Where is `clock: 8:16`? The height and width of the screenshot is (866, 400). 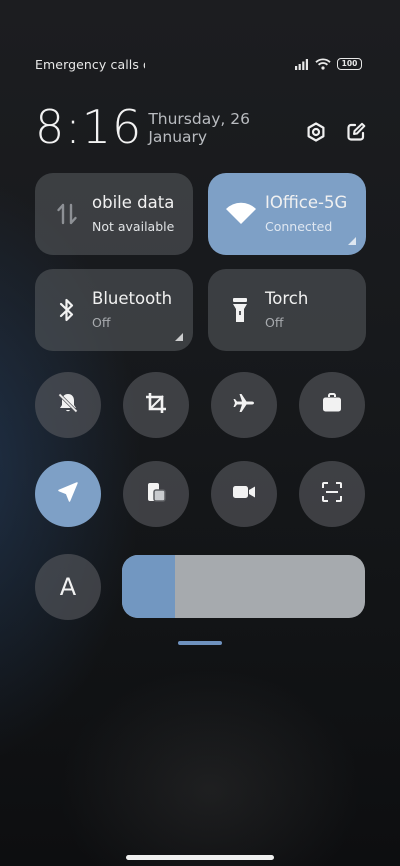
clock: 8:16 is located at coordinates (89, 127).